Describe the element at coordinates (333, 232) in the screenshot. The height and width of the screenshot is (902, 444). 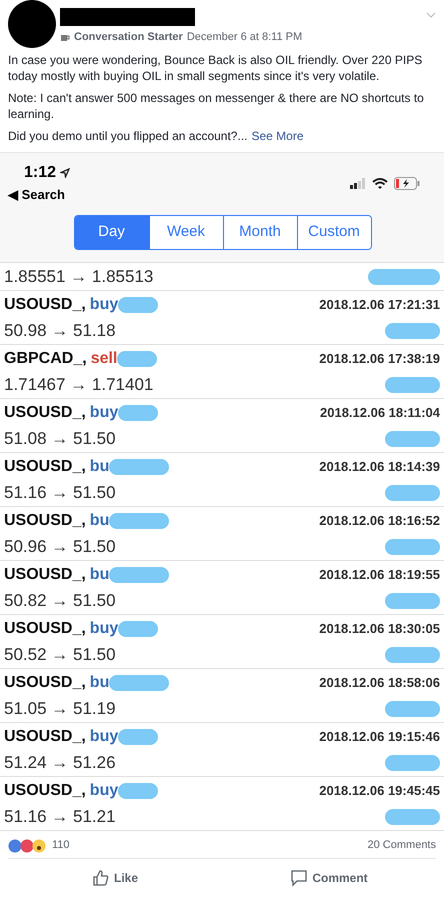
I see `period-tab: Custom` at that location.